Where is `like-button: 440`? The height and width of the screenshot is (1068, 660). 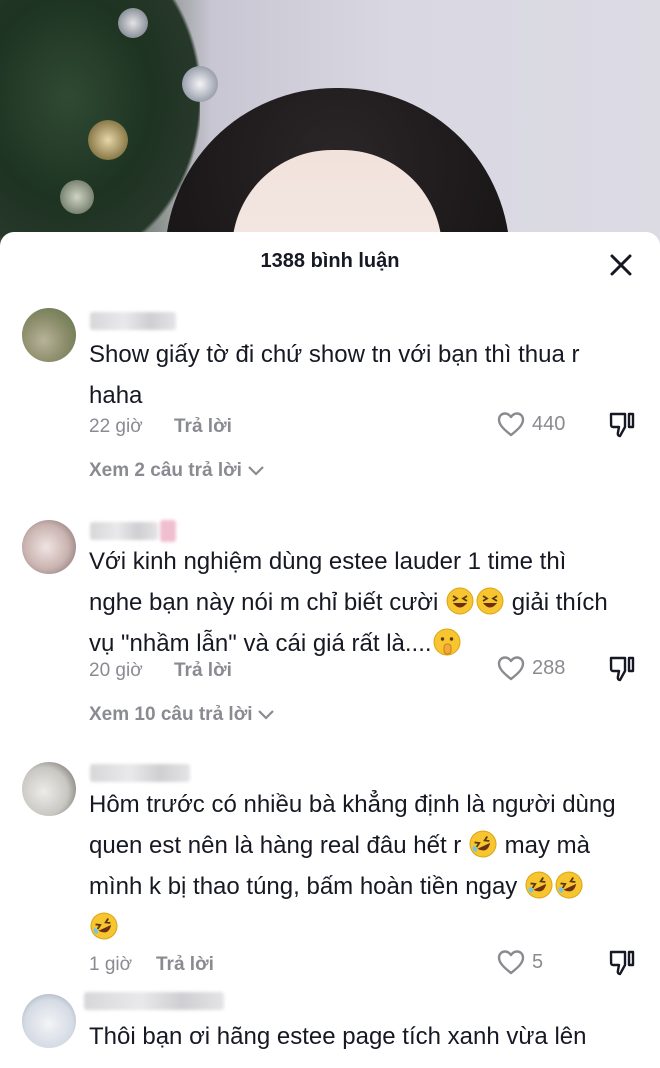 like-button: 440 is located at coordinates (530, 424).